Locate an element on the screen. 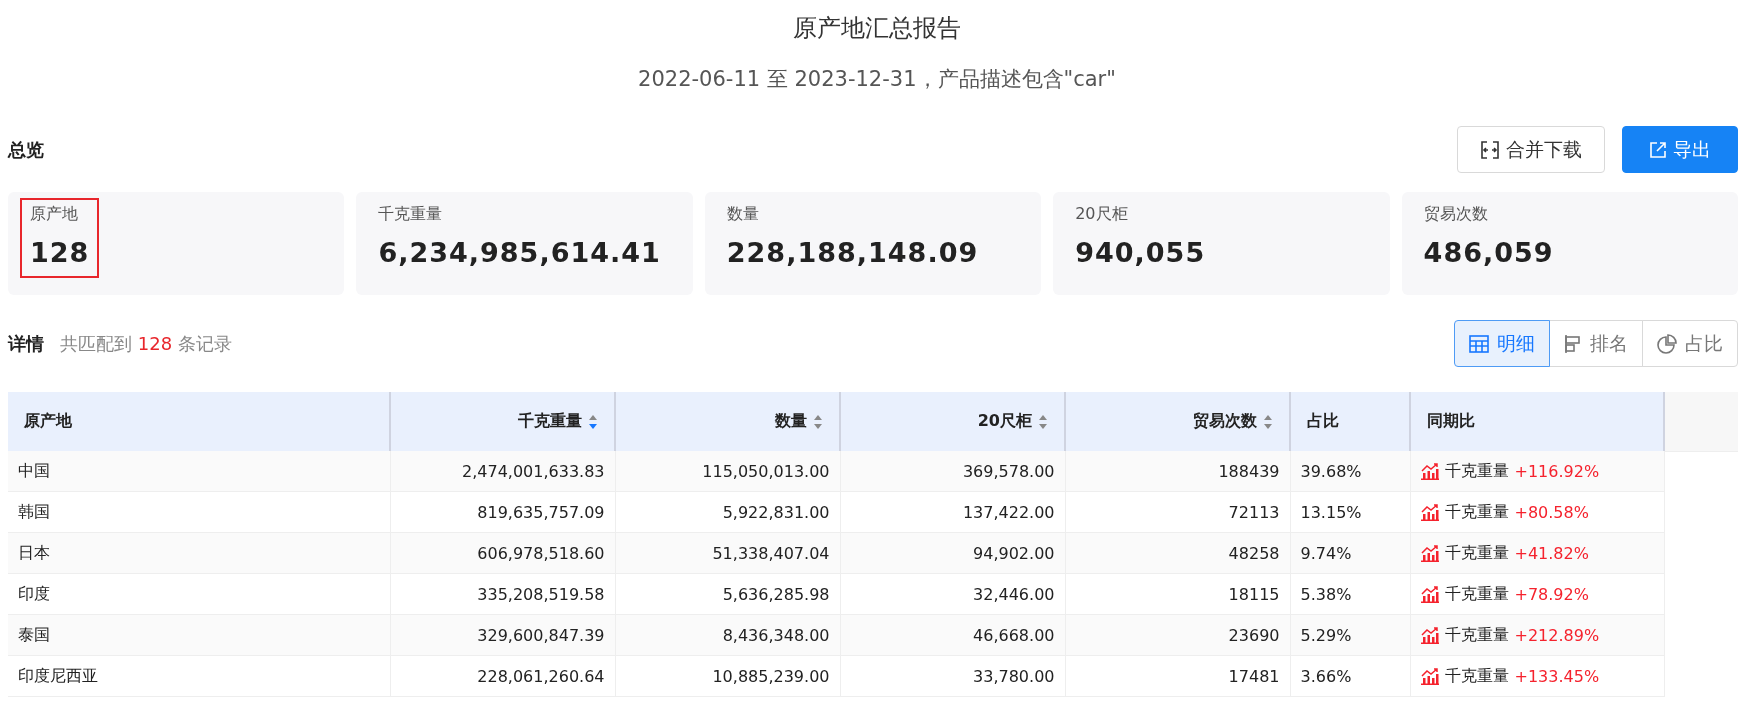  table-icon is located at coordinates (1479, 343).